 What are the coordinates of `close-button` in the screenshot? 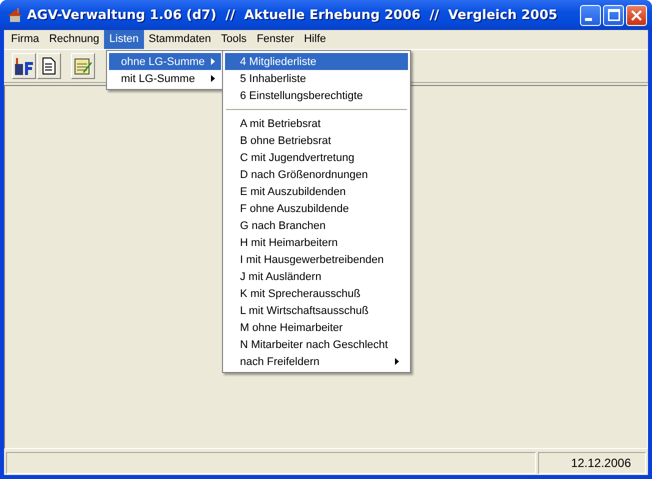 It's located at (636, 15).